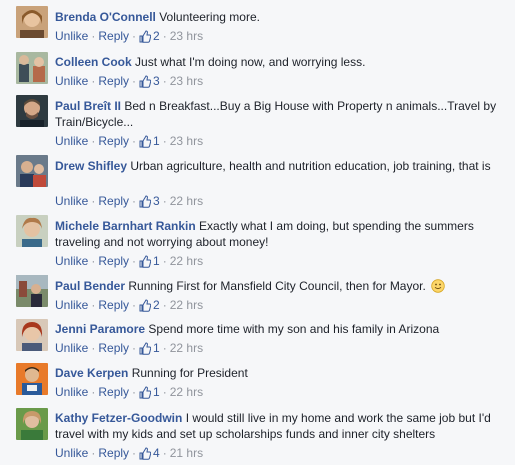  Describe the element at coordinates (438, 286) in the screenshot. I see `smile-emoji-icon` at that location.